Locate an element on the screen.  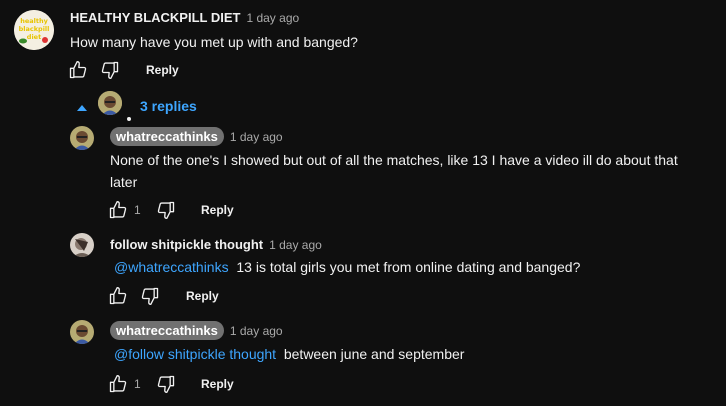
mention-link: @whatreccathinks is located at coordinates (171, 267).